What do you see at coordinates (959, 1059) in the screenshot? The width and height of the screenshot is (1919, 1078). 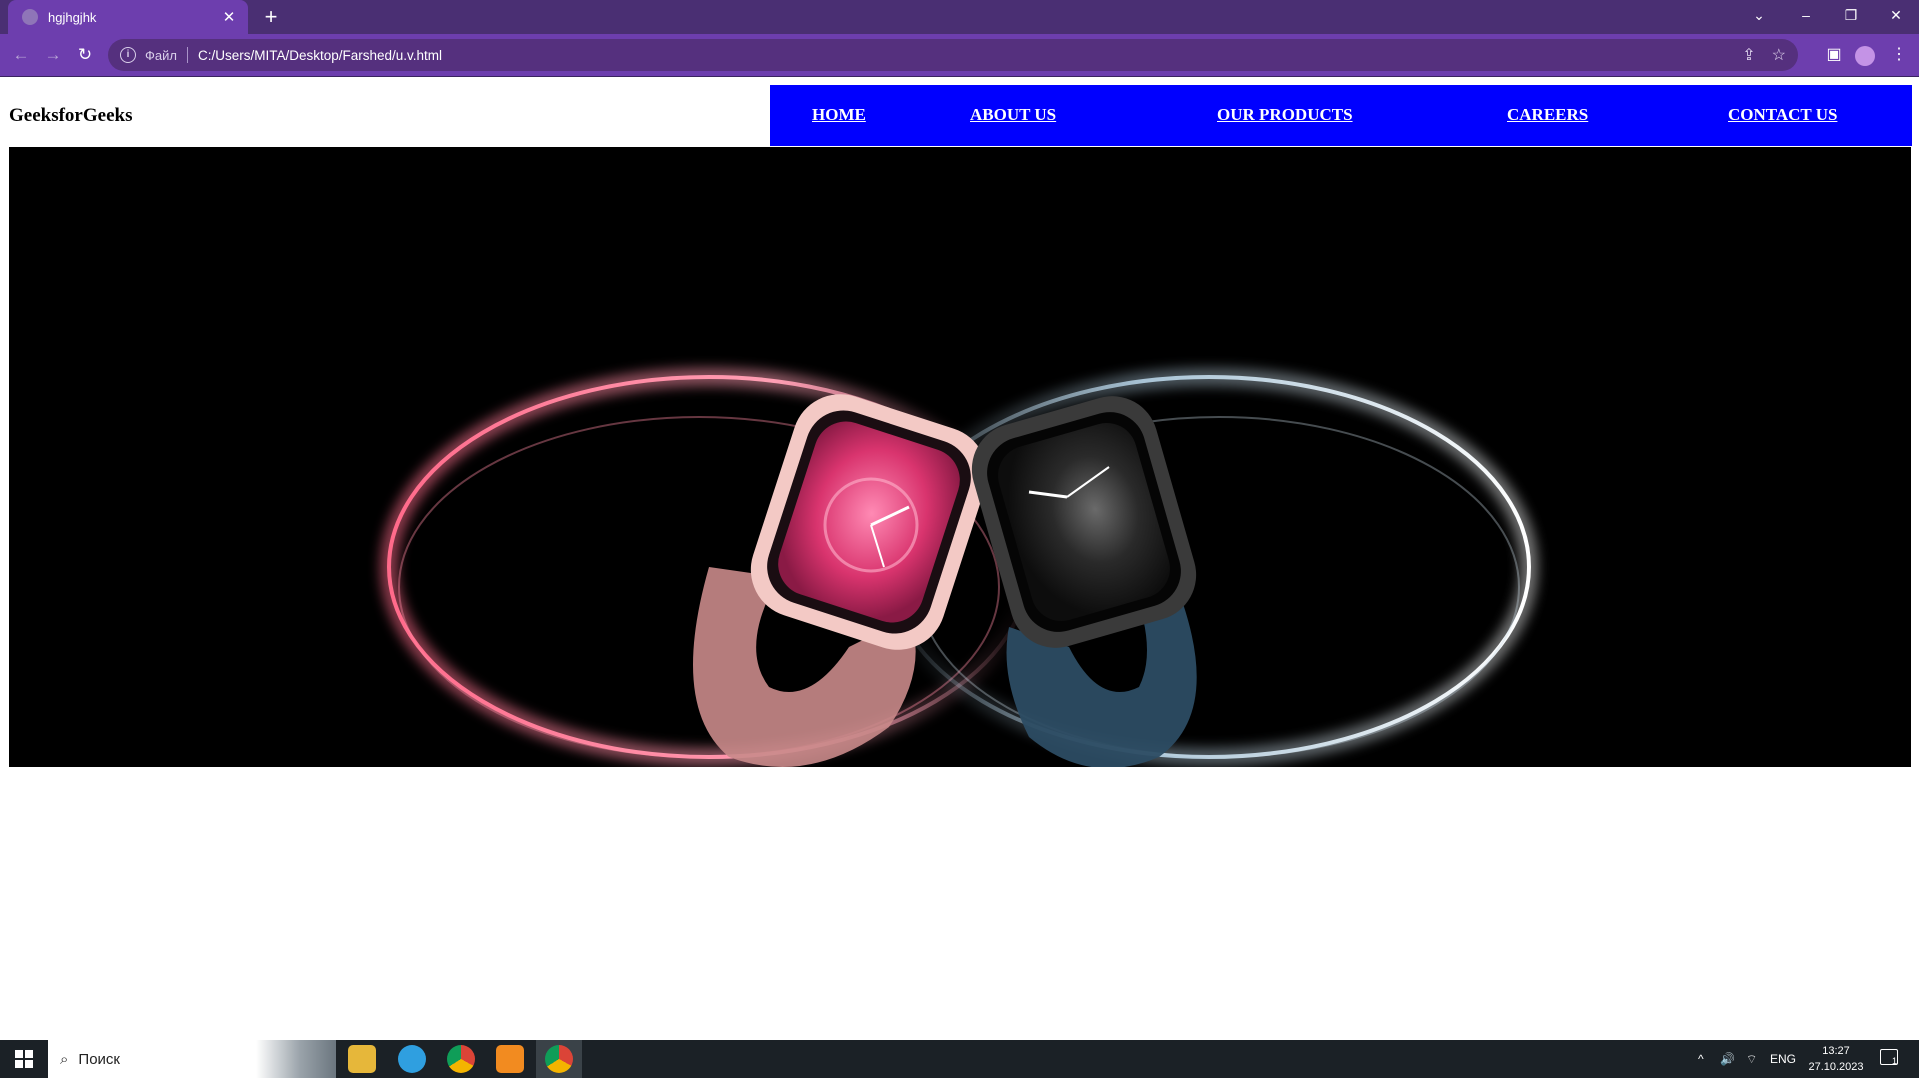 I see `windows-taskbar: ⌕ Поиск ^ 🔊 ⌔ ENG 13:27 27.10.2023 1` at bounding box center [959, 1059].